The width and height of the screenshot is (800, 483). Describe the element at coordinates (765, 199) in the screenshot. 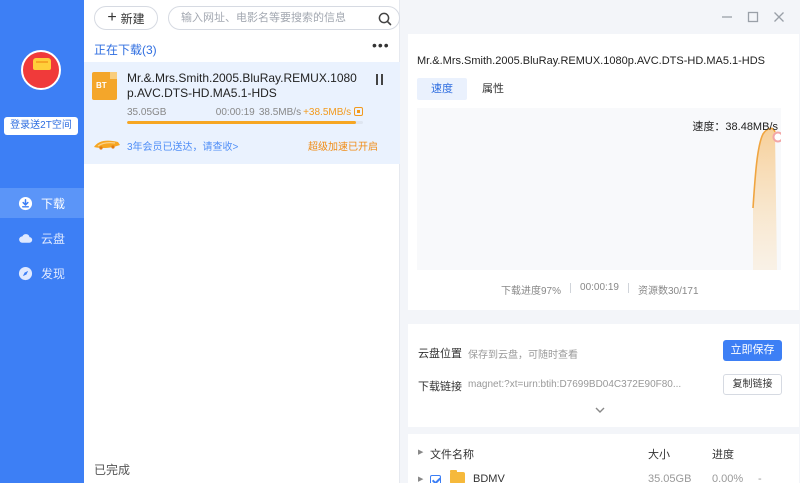

I see `speed-area` at that location.